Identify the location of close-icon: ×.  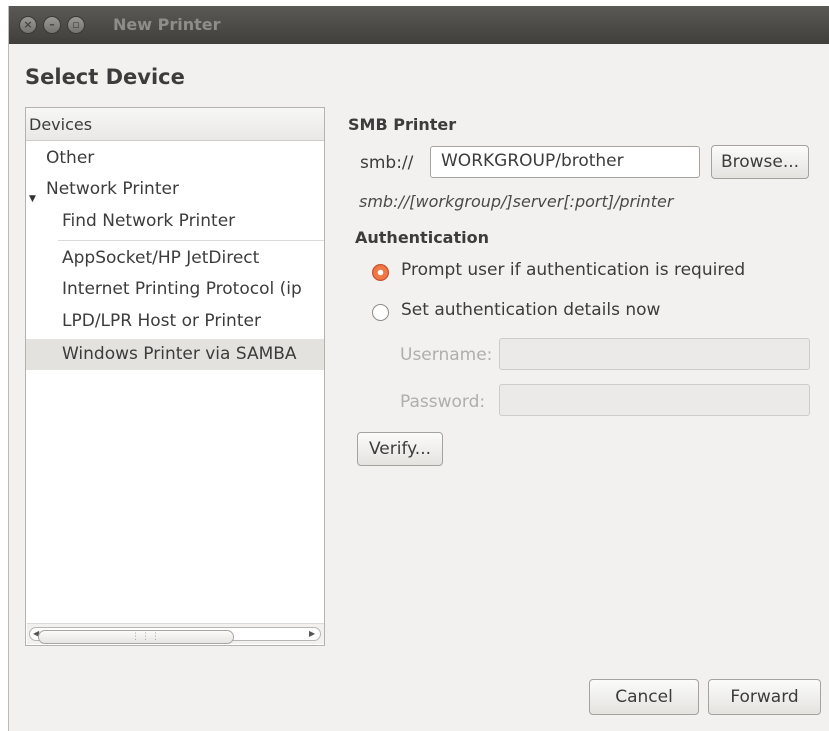
(28, 24).